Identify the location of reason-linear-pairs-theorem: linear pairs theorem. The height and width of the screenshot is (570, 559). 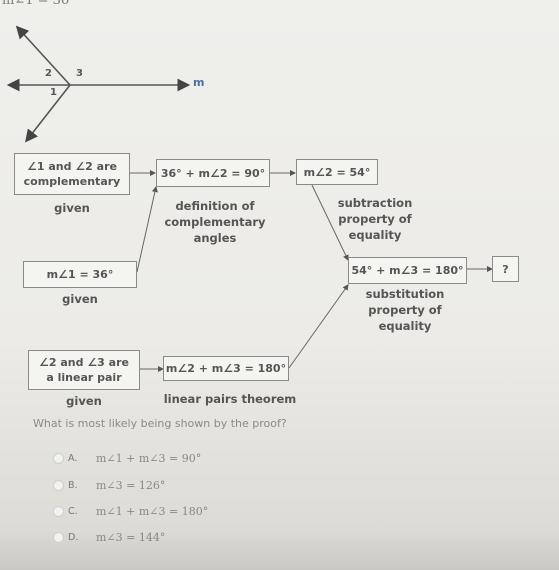
(230, 399).